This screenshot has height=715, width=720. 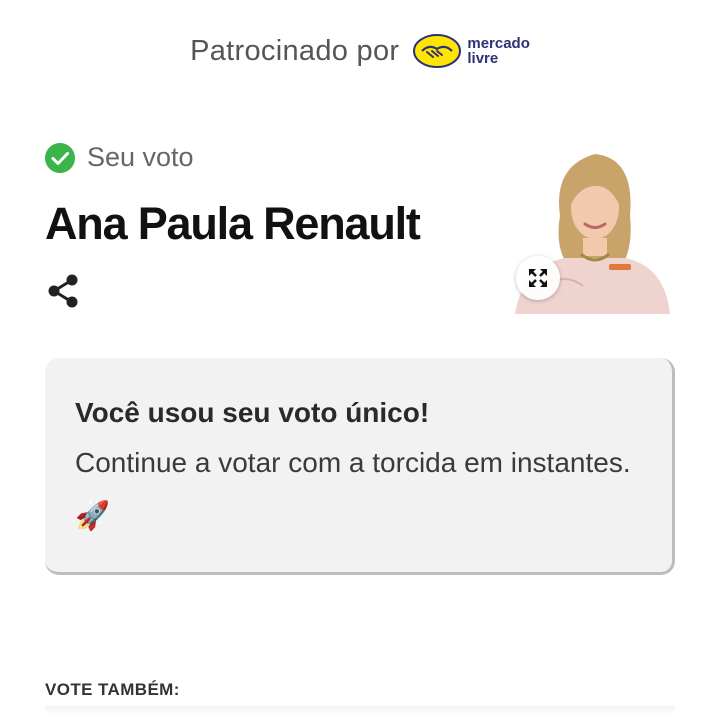 What do you see at coordinates (112, 689) in the screenshot?
I see `vote-also-heading: VOTE TAMBÉM:` at bounding box center [112, 689].